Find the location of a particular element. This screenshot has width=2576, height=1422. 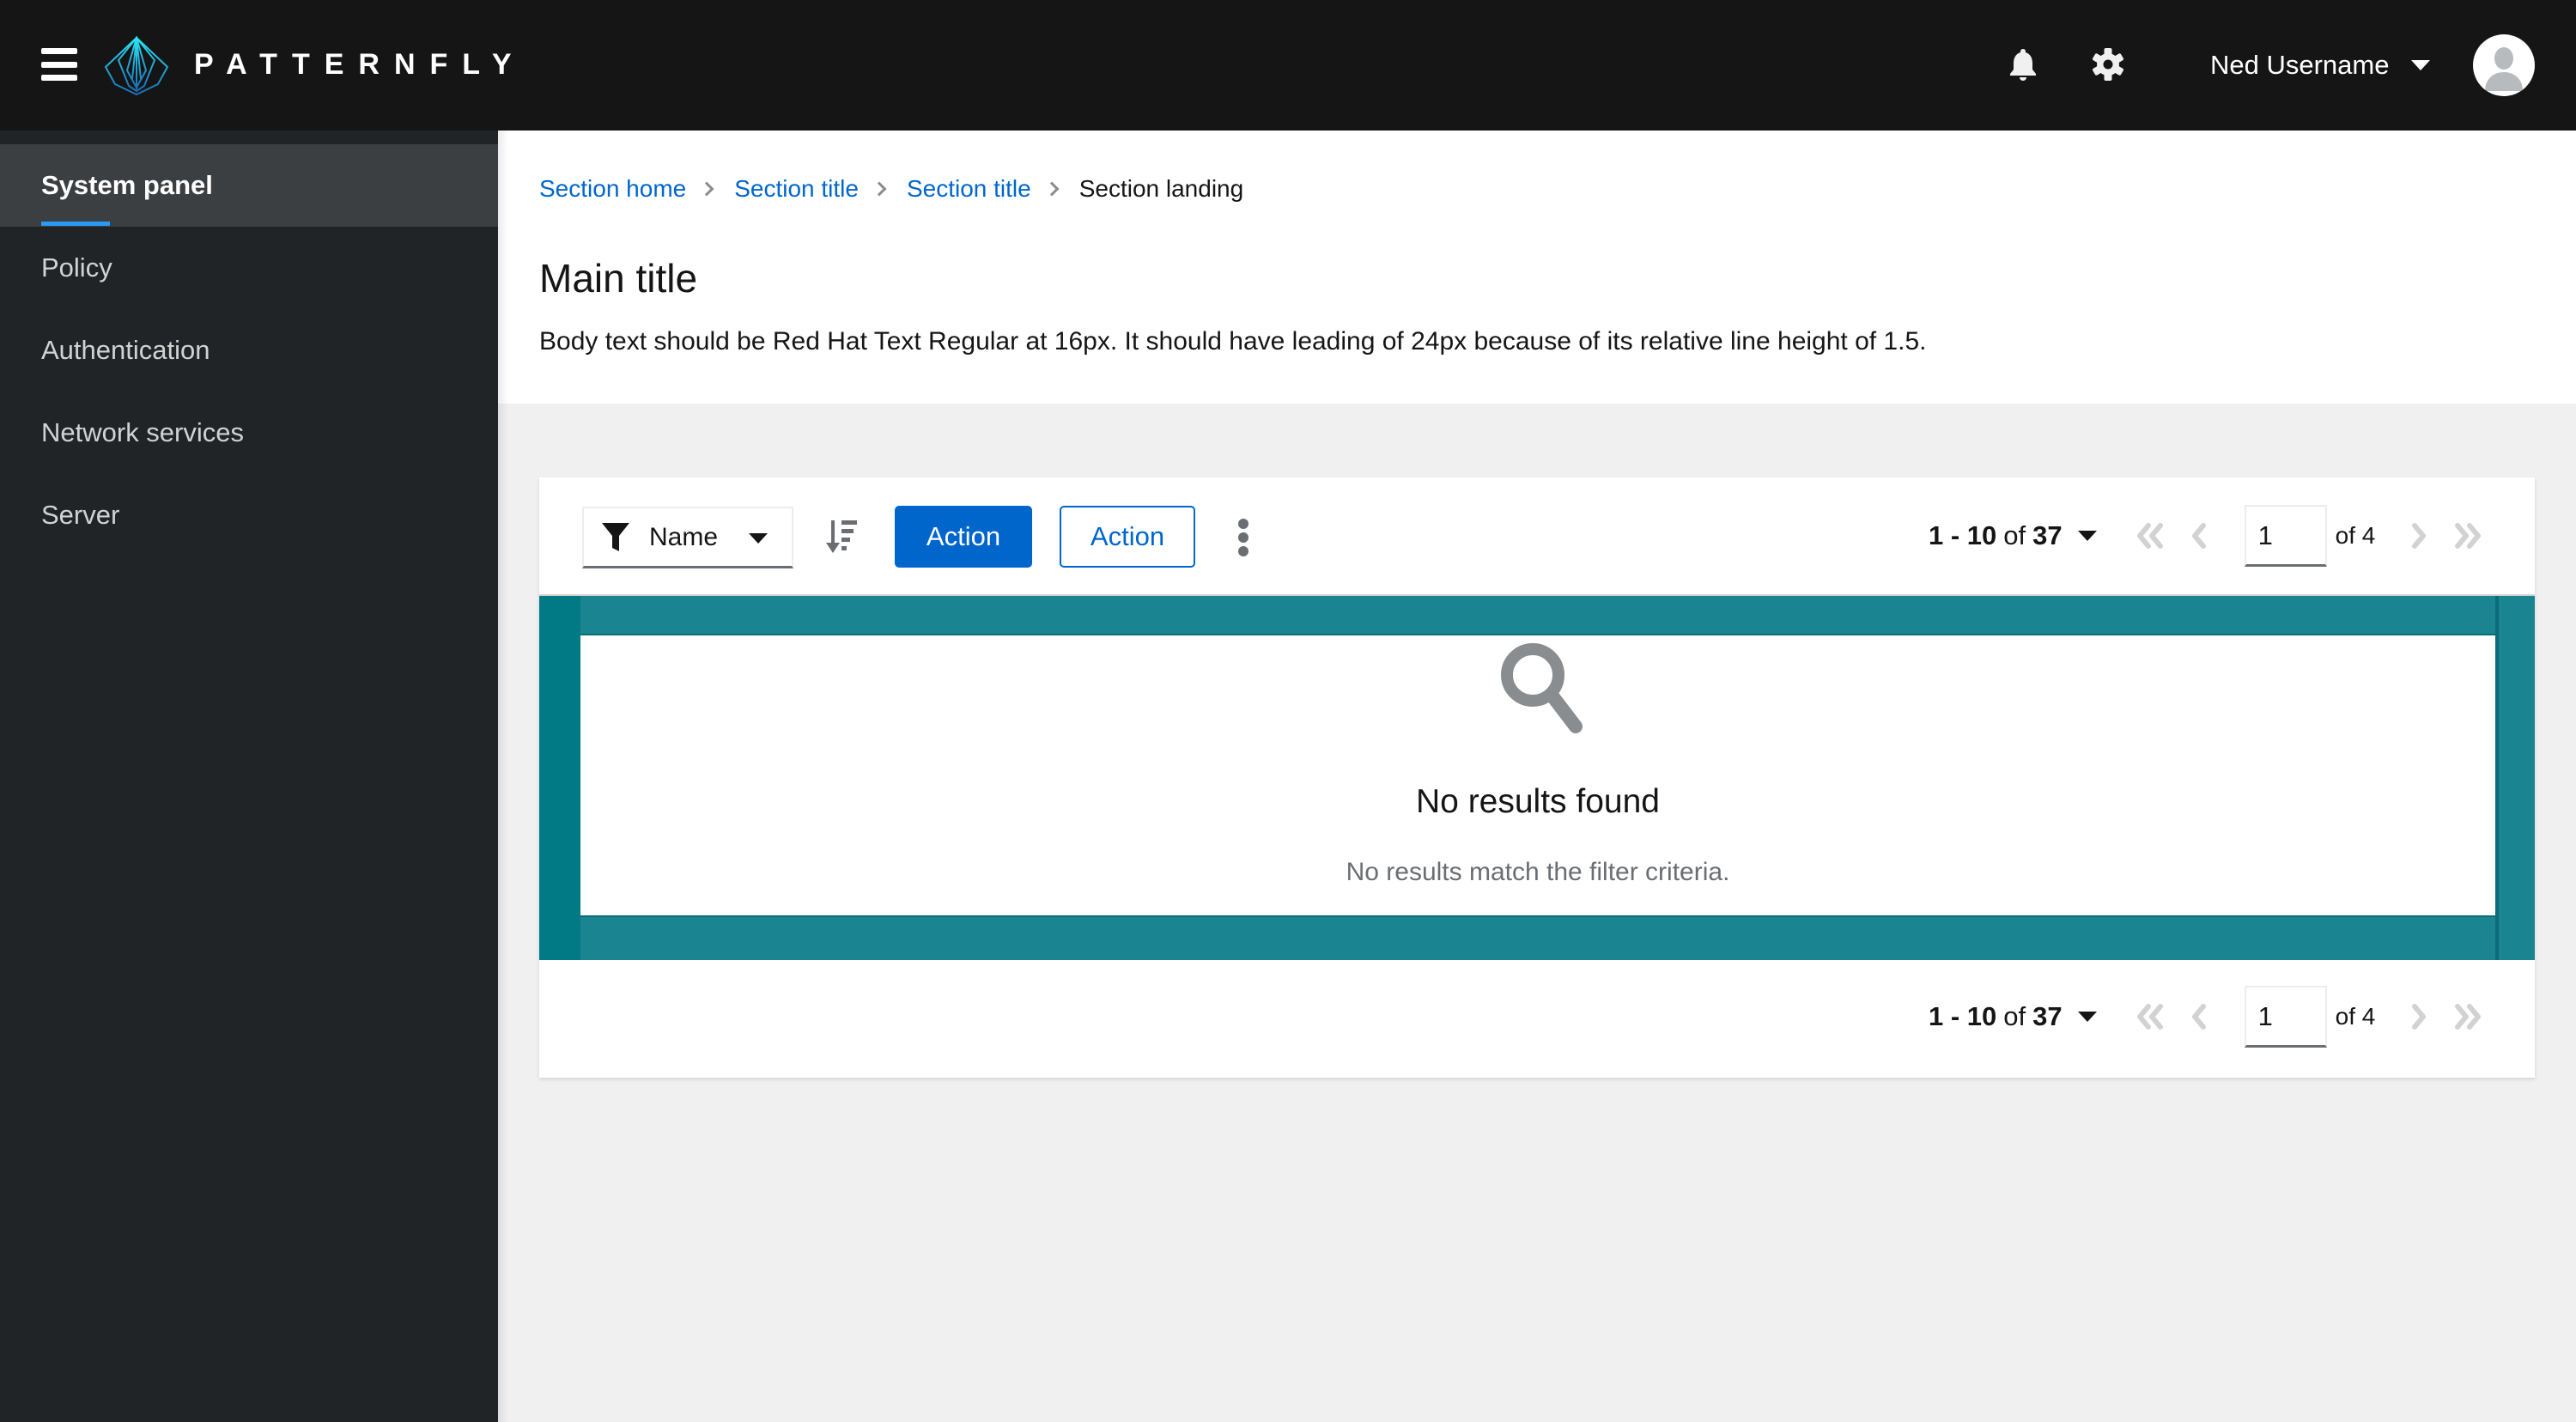

sidebar-item-label: Policy is located at coordinates (77, 268).